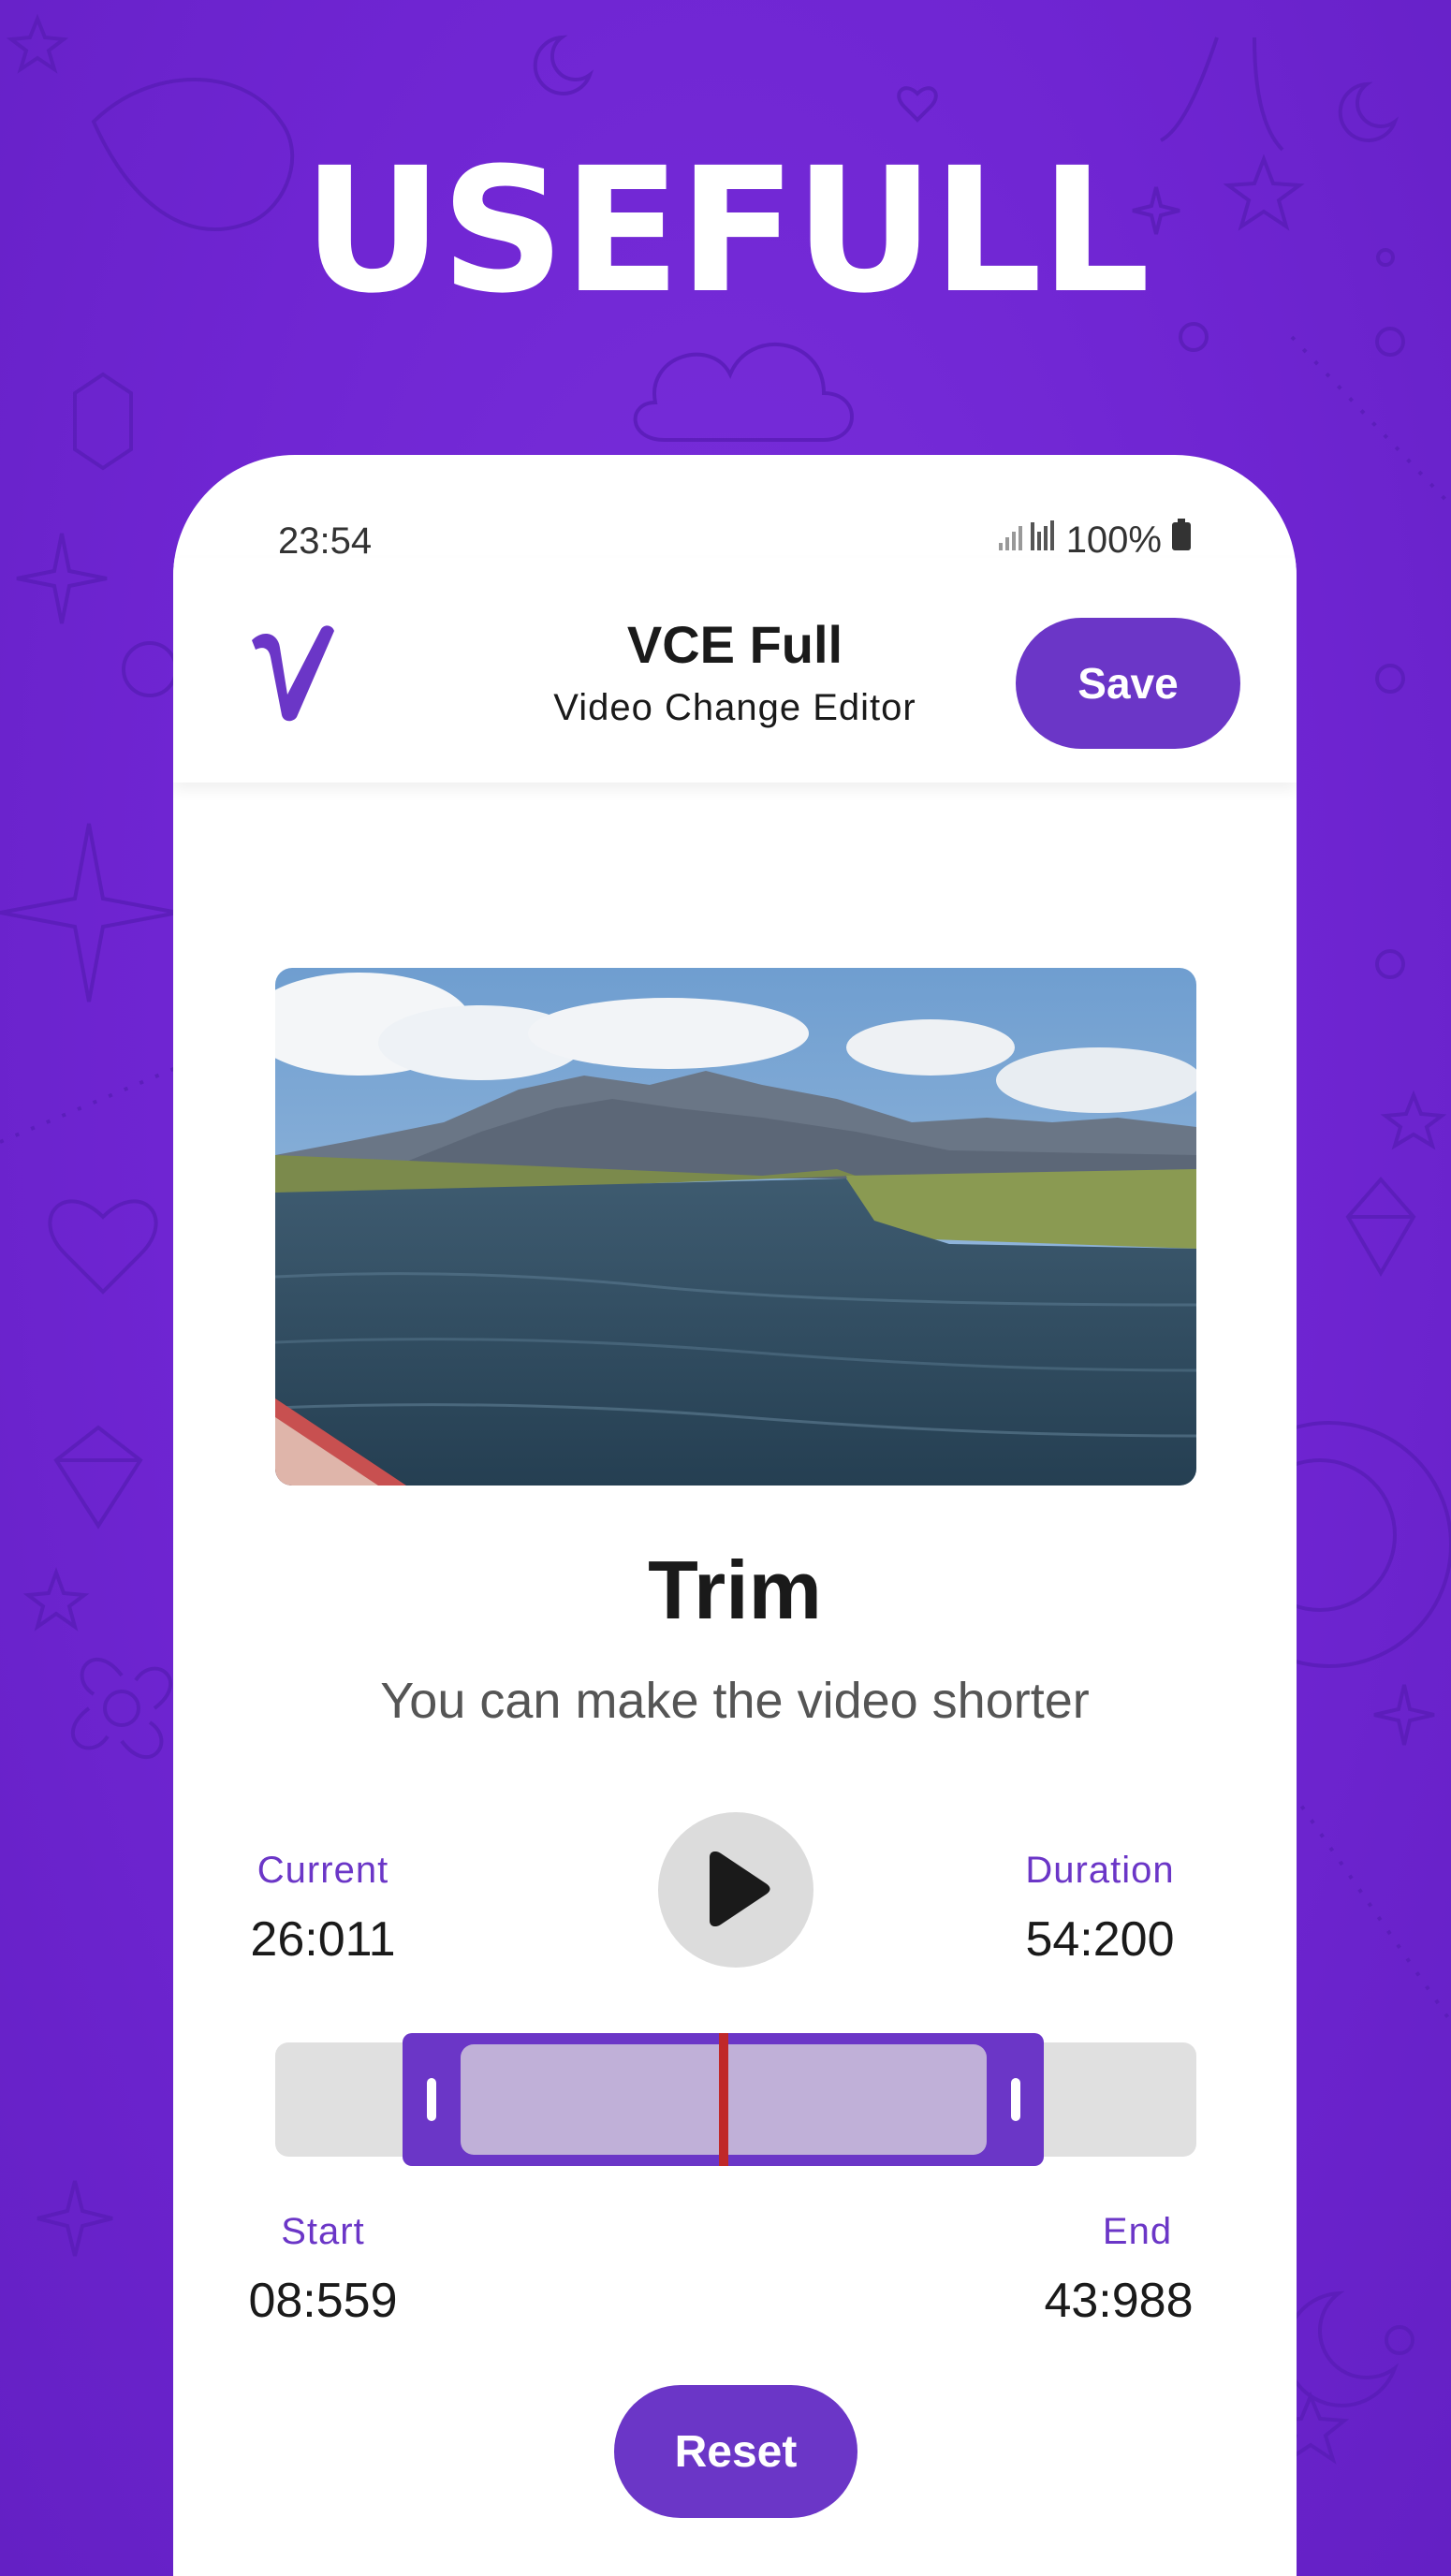  Describe the element at coordinates (726, 231) in the screenshot. I see `promo-headline: USEFULL` at that location.